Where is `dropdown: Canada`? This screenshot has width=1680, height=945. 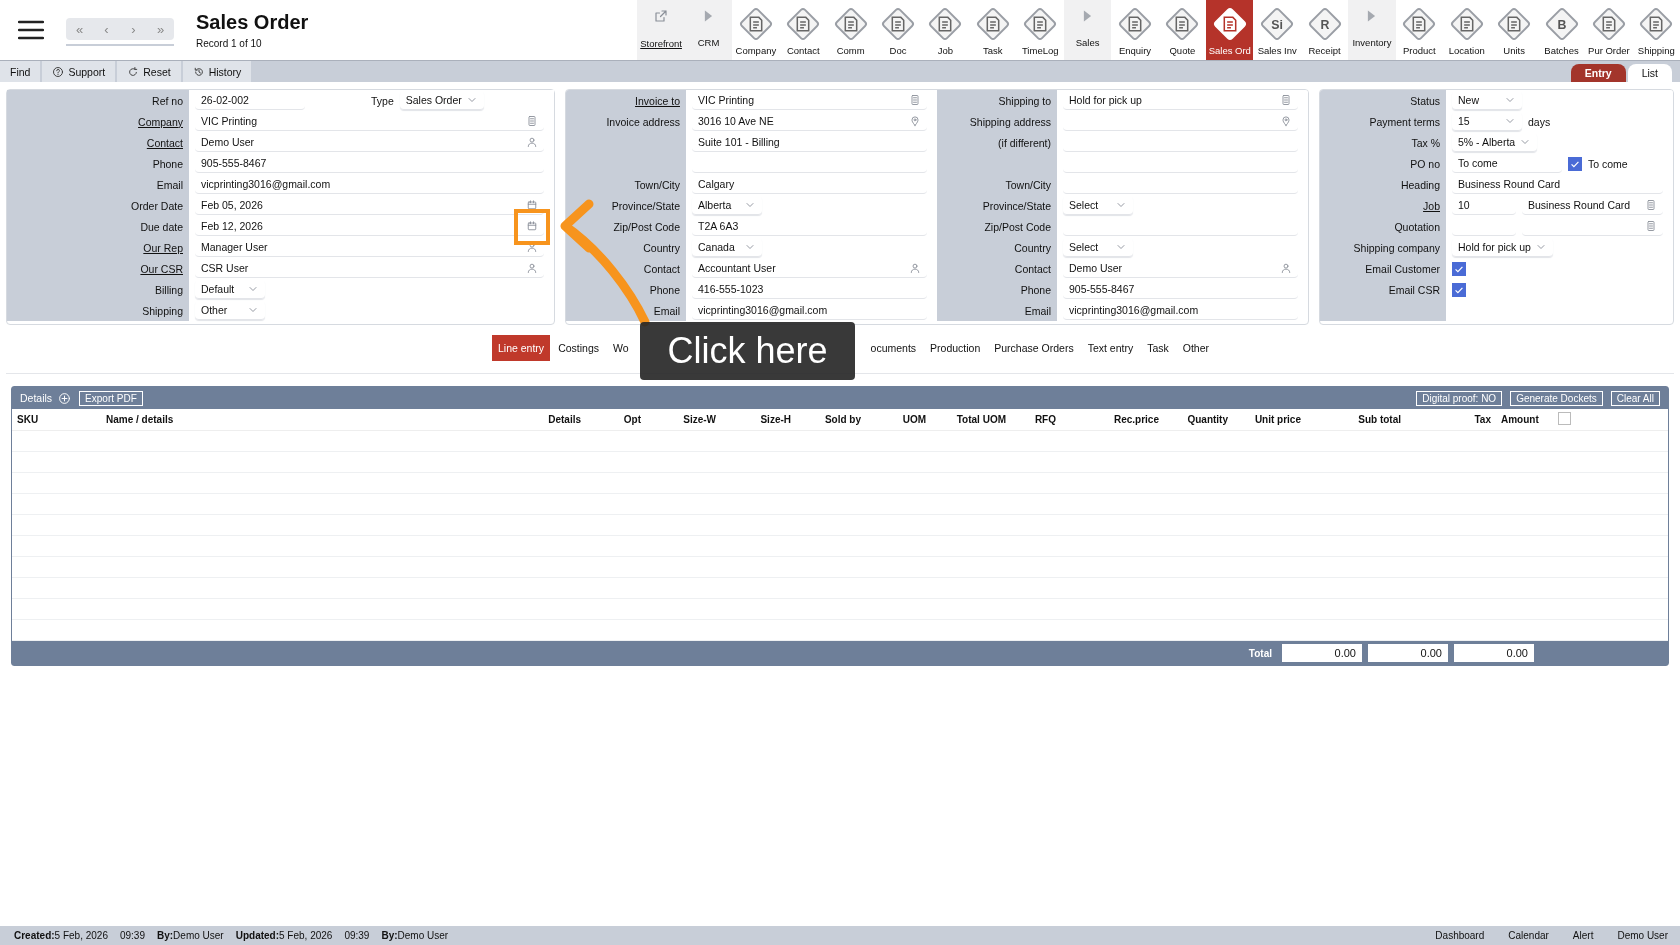 dropdown: Canada is located at coordinates (727, 247).